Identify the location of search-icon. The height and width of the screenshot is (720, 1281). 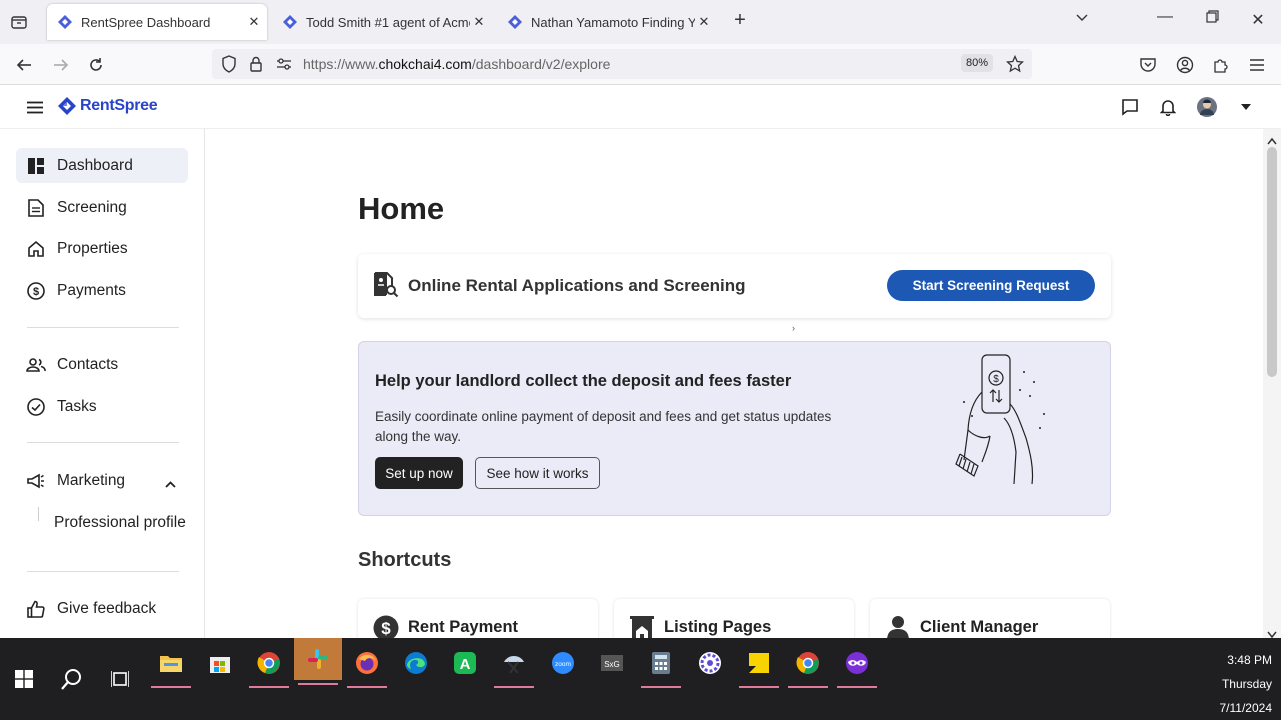
(72, 679).